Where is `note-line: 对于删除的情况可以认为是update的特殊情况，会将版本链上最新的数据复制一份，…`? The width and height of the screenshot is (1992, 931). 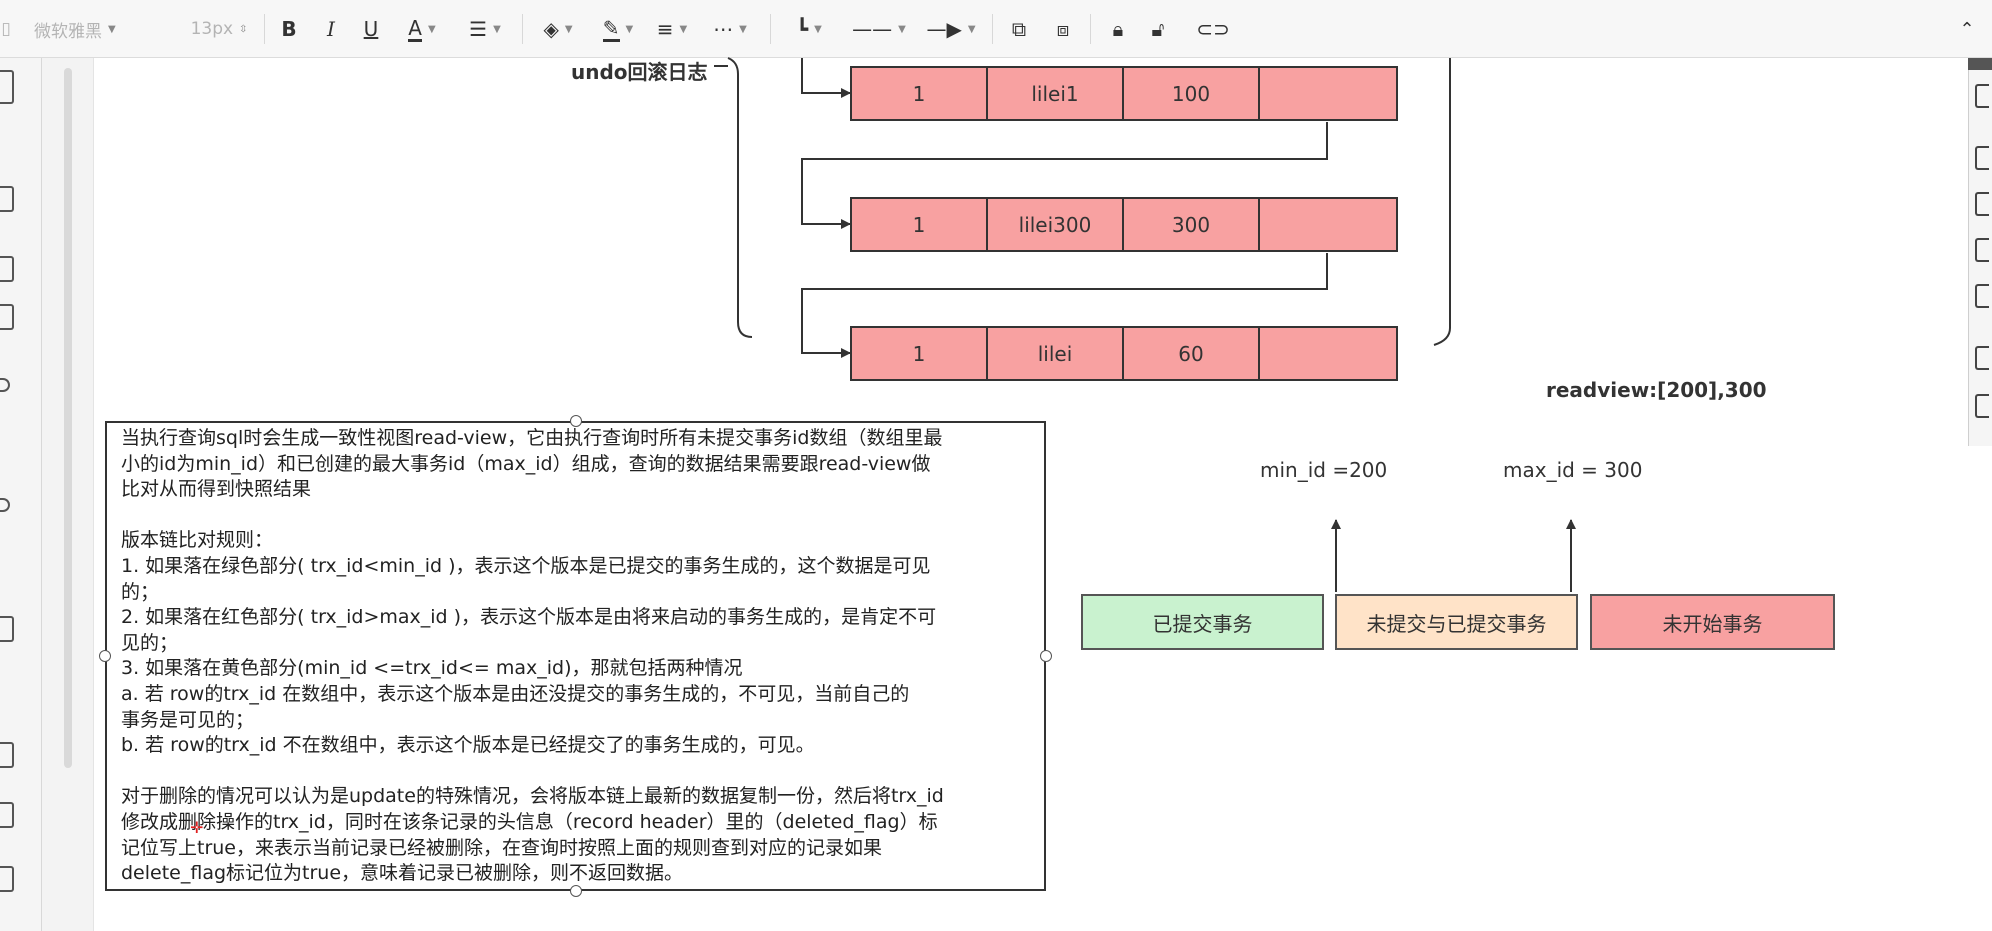
note-line: 对于删除的情况可以认为是update的特殊情况，会将版本链上最新的数据复制一份，… is located at coordinates (532, 796).